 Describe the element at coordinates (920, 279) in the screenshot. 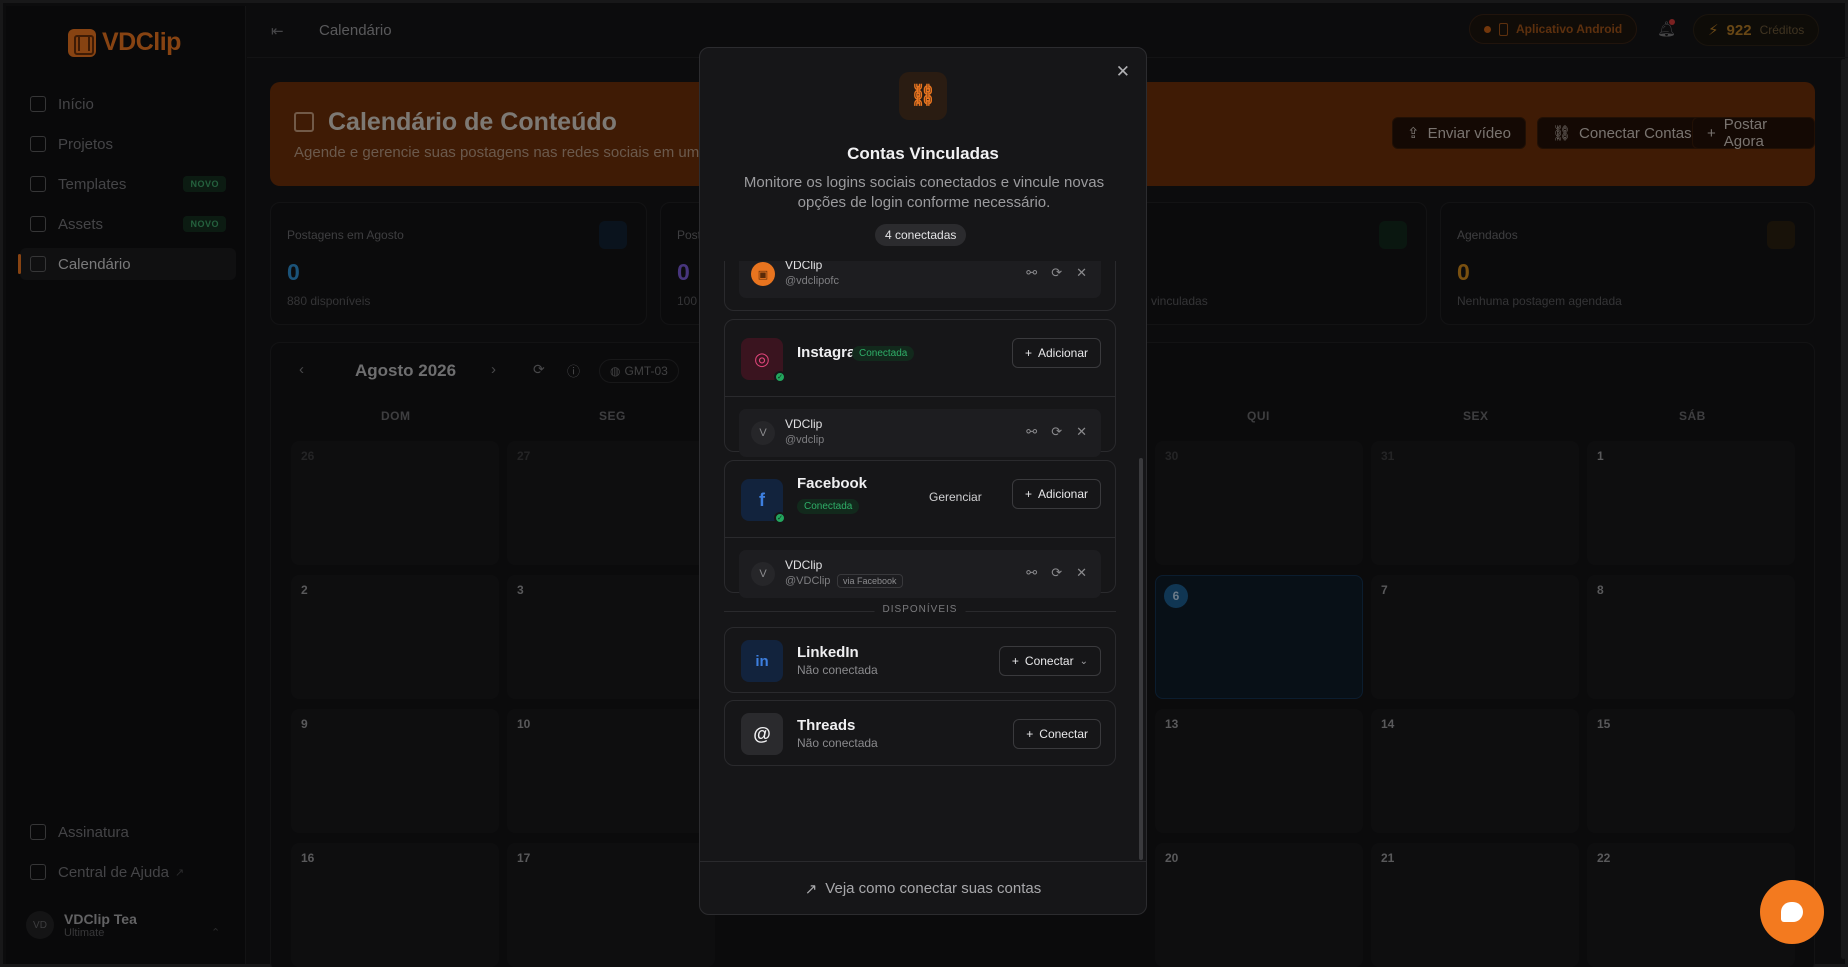

I see `linked-account: ▣ VDClip @vdclipofc ⚯ ⟳ ✕` at that location.